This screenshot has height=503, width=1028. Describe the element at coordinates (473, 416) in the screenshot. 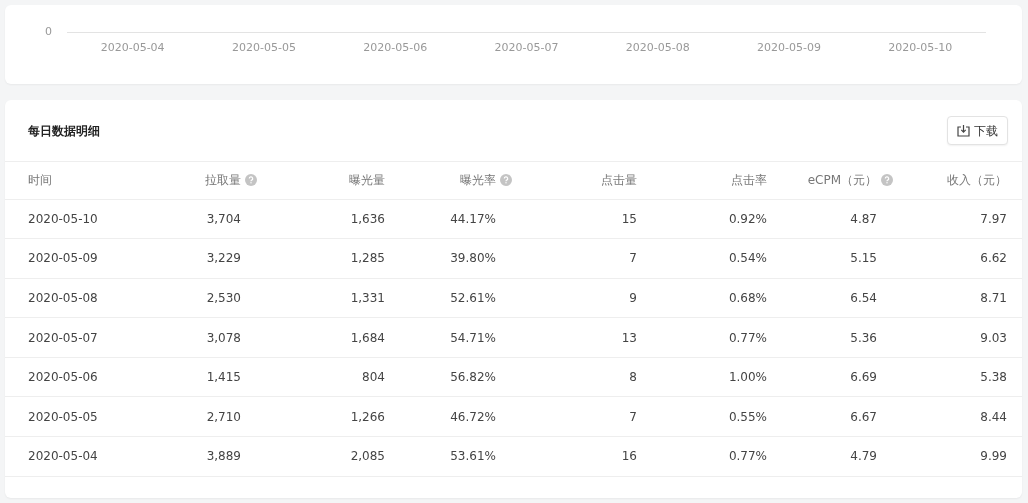

I see `table-cell: 46.72%` at that location.